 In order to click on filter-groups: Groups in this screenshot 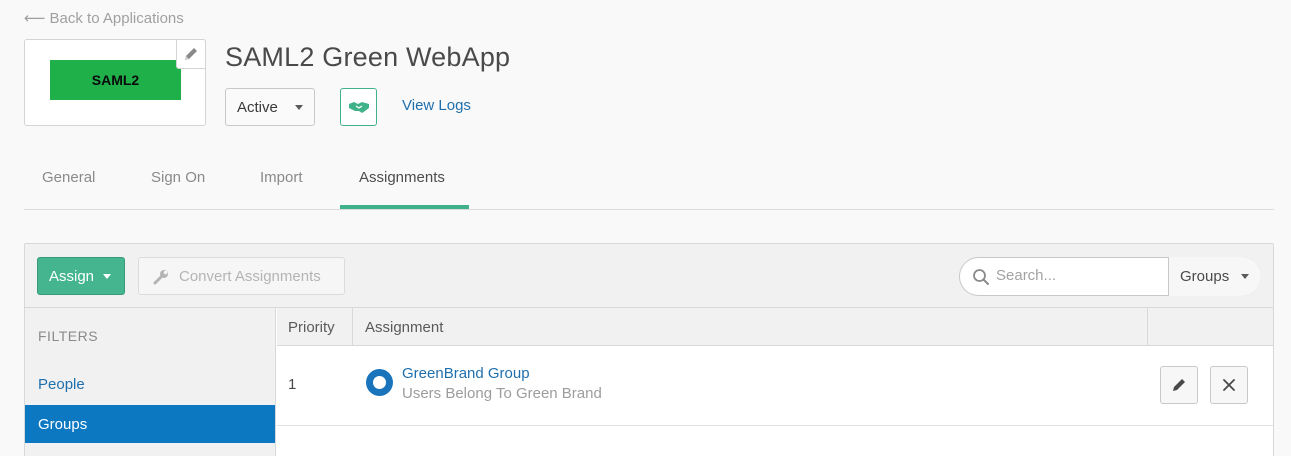, I will do `click(150, 424)`.